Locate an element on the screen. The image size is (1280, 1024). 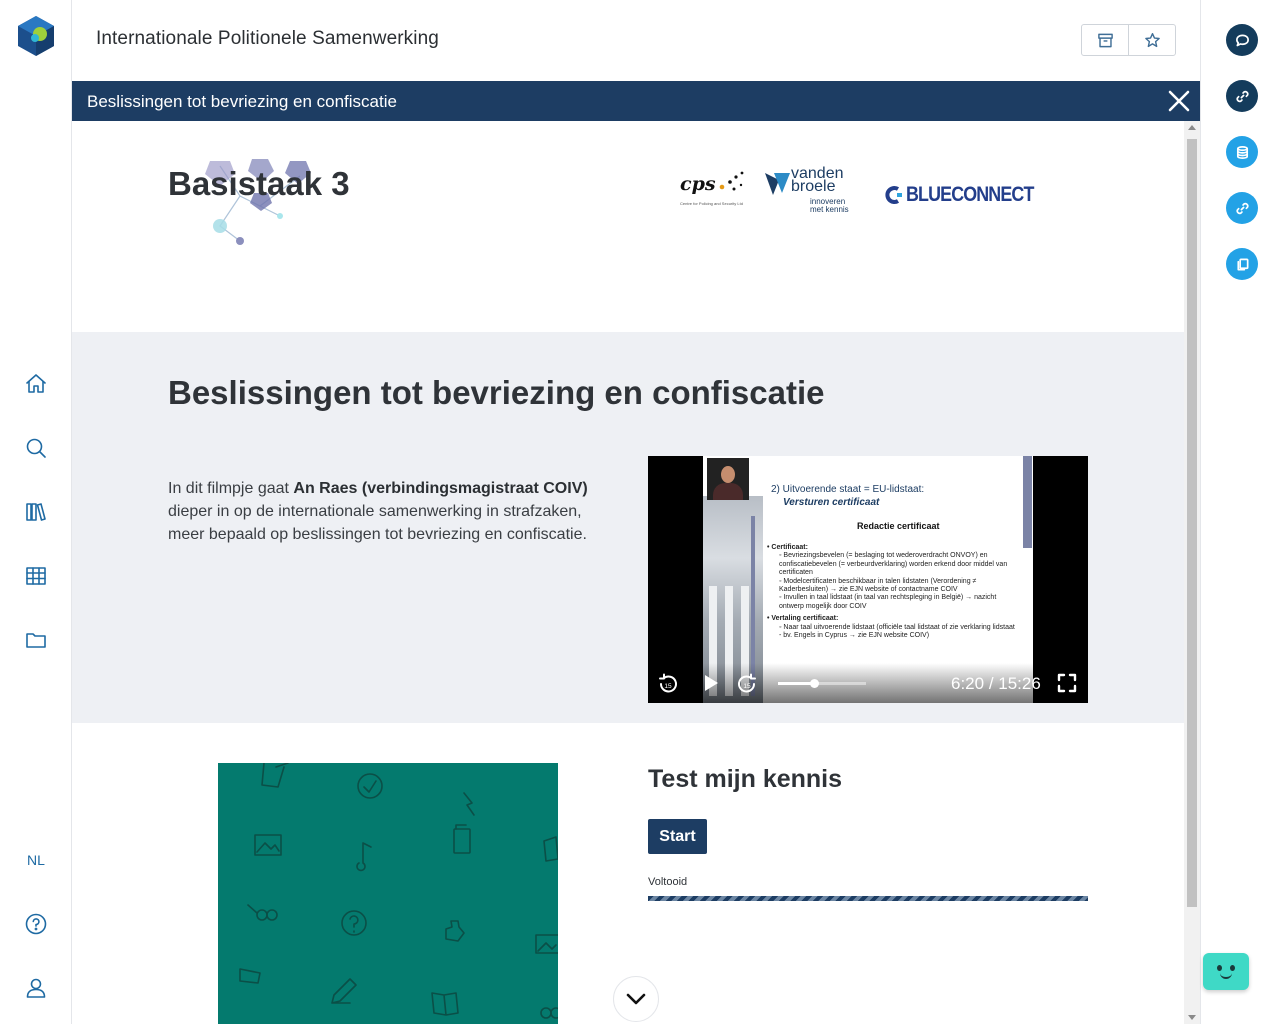
folder-icon is located at coordinates (36, 640).